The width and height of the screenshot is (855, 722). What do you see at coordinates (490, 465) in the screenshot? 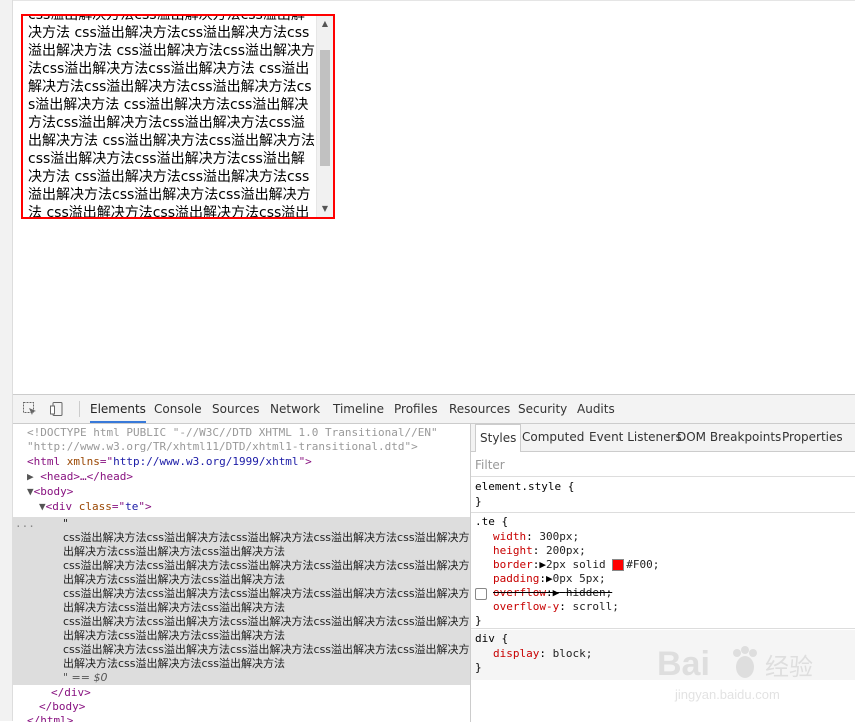
I see `styles-filter-input: Filter` at bounding box center [490, 465].